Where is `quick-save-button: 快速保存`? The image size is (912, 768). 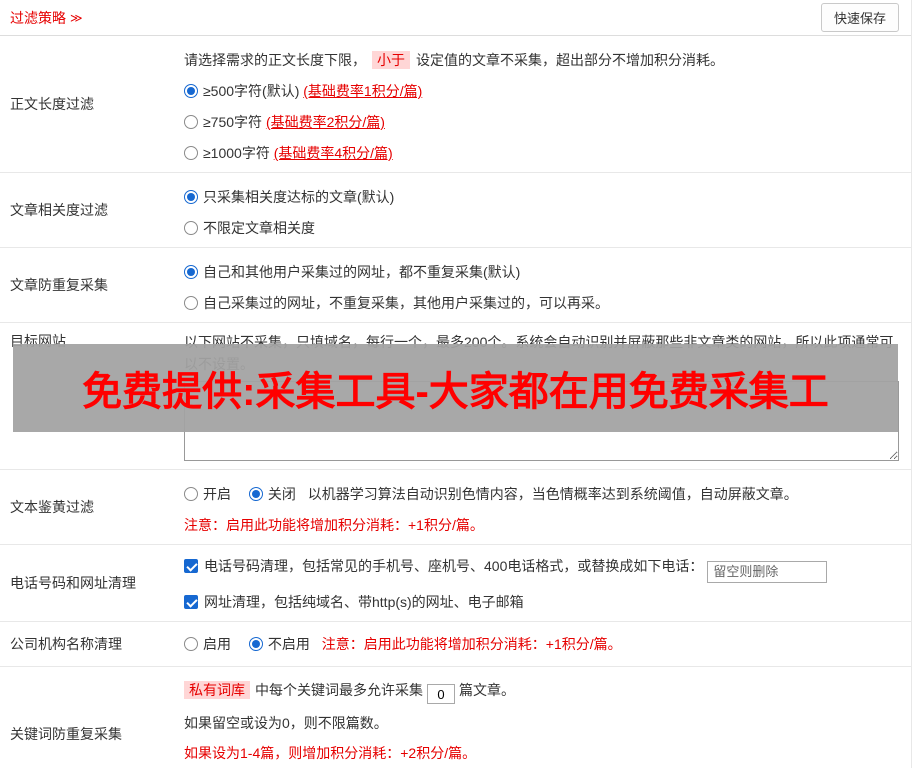
quick-save-button: 快速保存 is located at coordinates (859, 17).